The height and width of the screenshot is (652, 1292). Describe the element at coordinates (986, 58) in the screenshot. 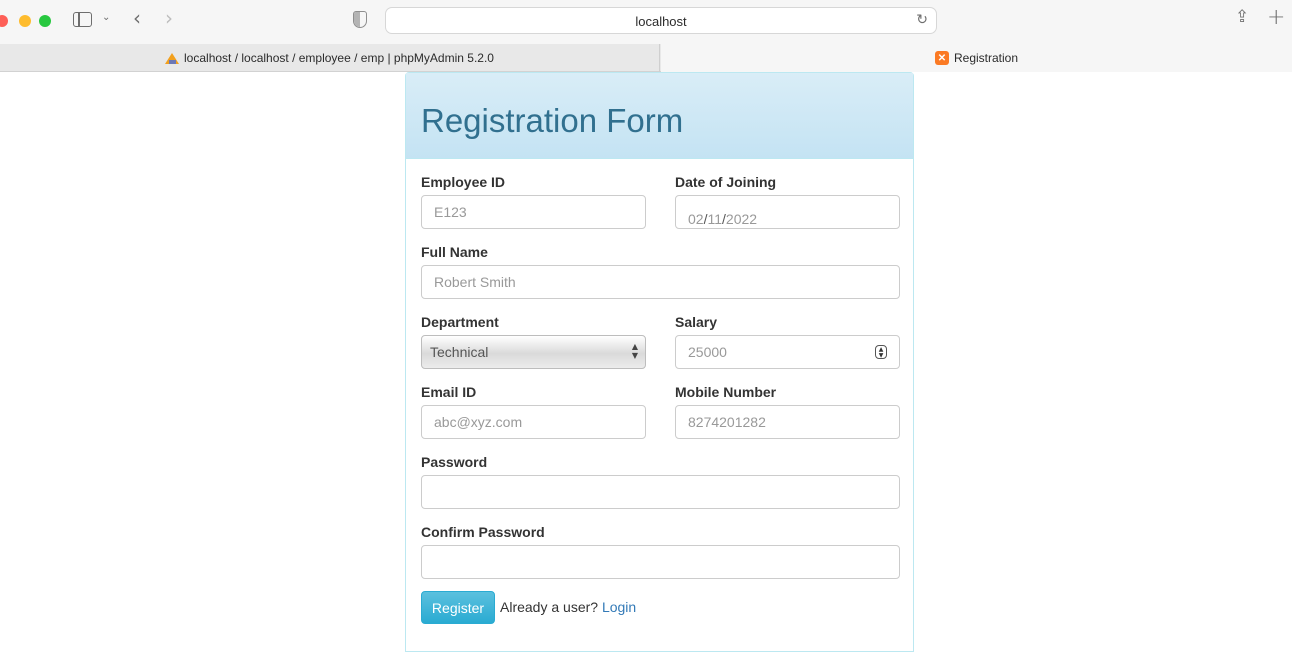

I see `tab-label: Registration` at that location.